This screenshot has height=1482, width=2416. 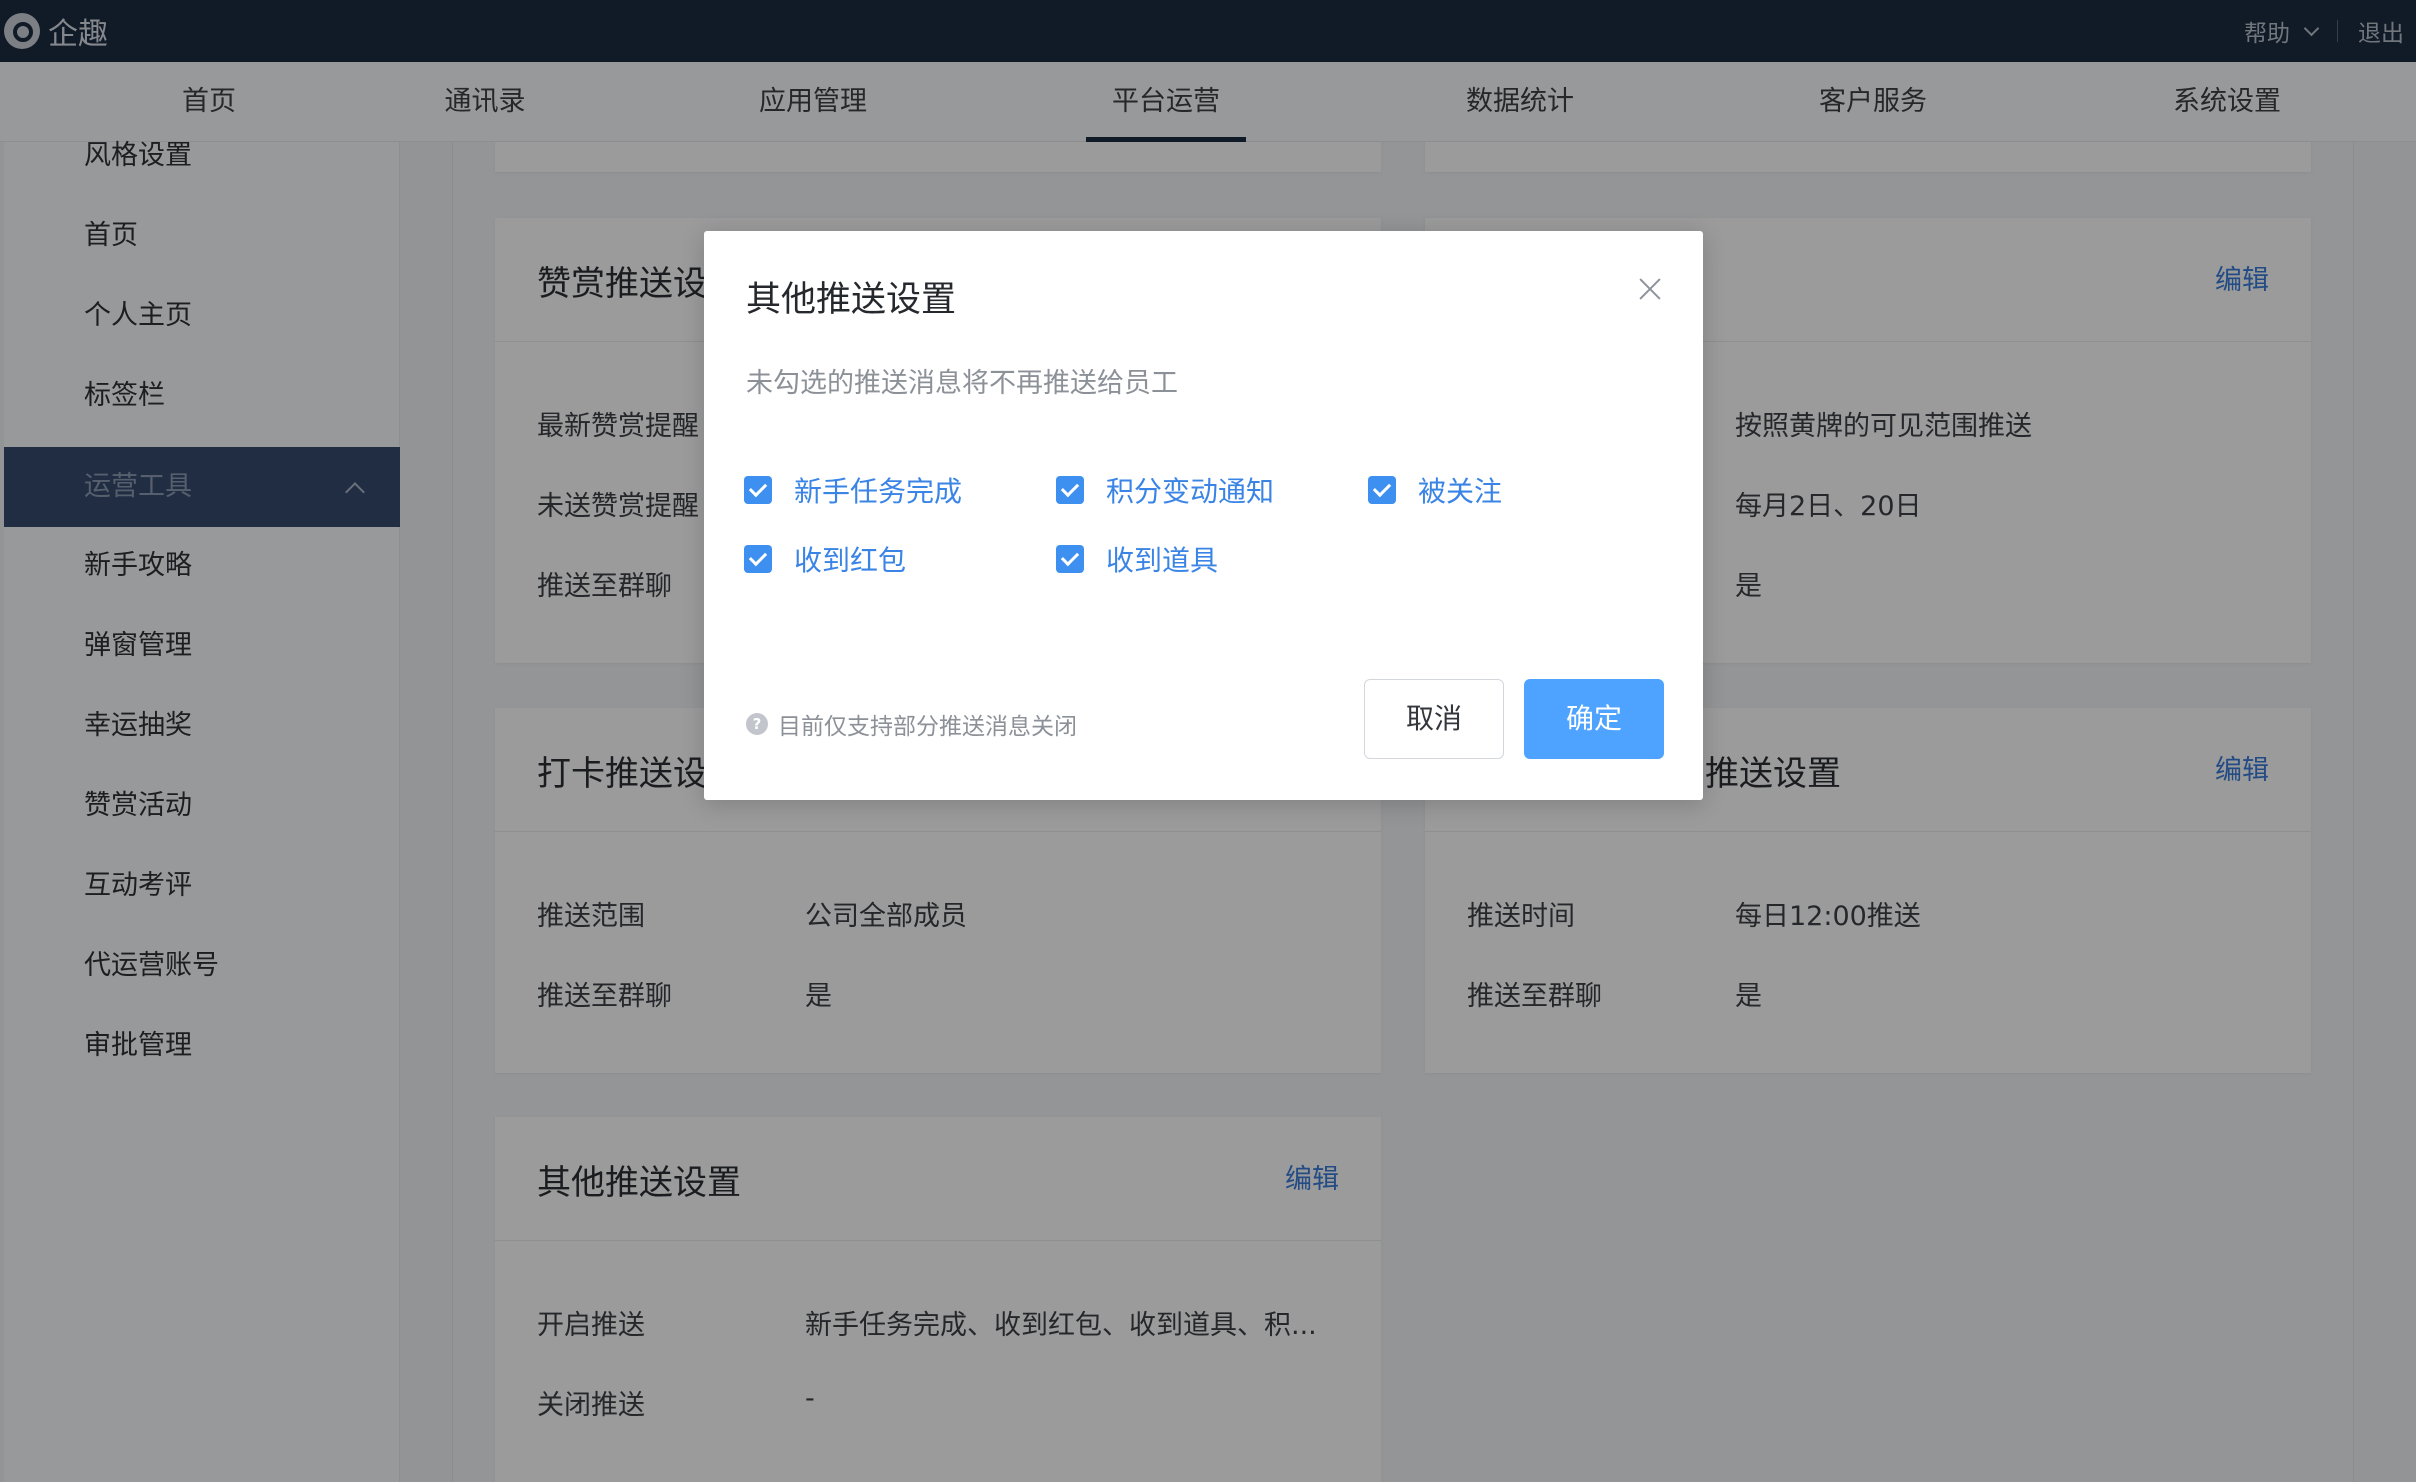 I want to click on checkbox-followed: 被关注, so click(x=1435, y=490).